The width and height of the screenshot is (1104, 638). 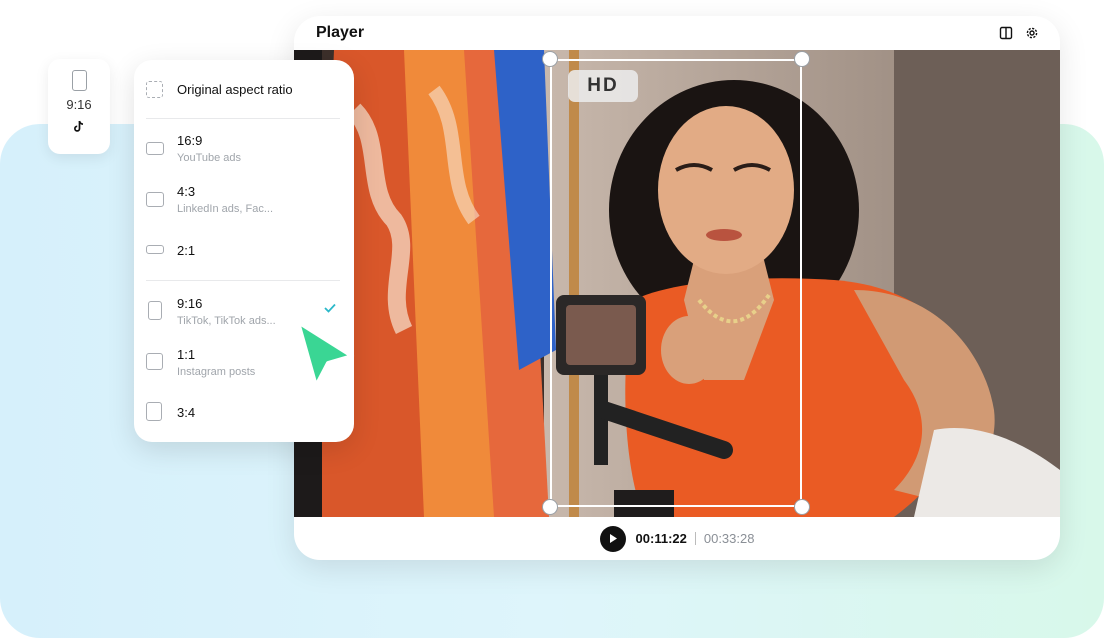 What do you see at coordinates (154, 361) in the screenshot?
I see `square-ratio-icon` at bounding box center [154, 361].